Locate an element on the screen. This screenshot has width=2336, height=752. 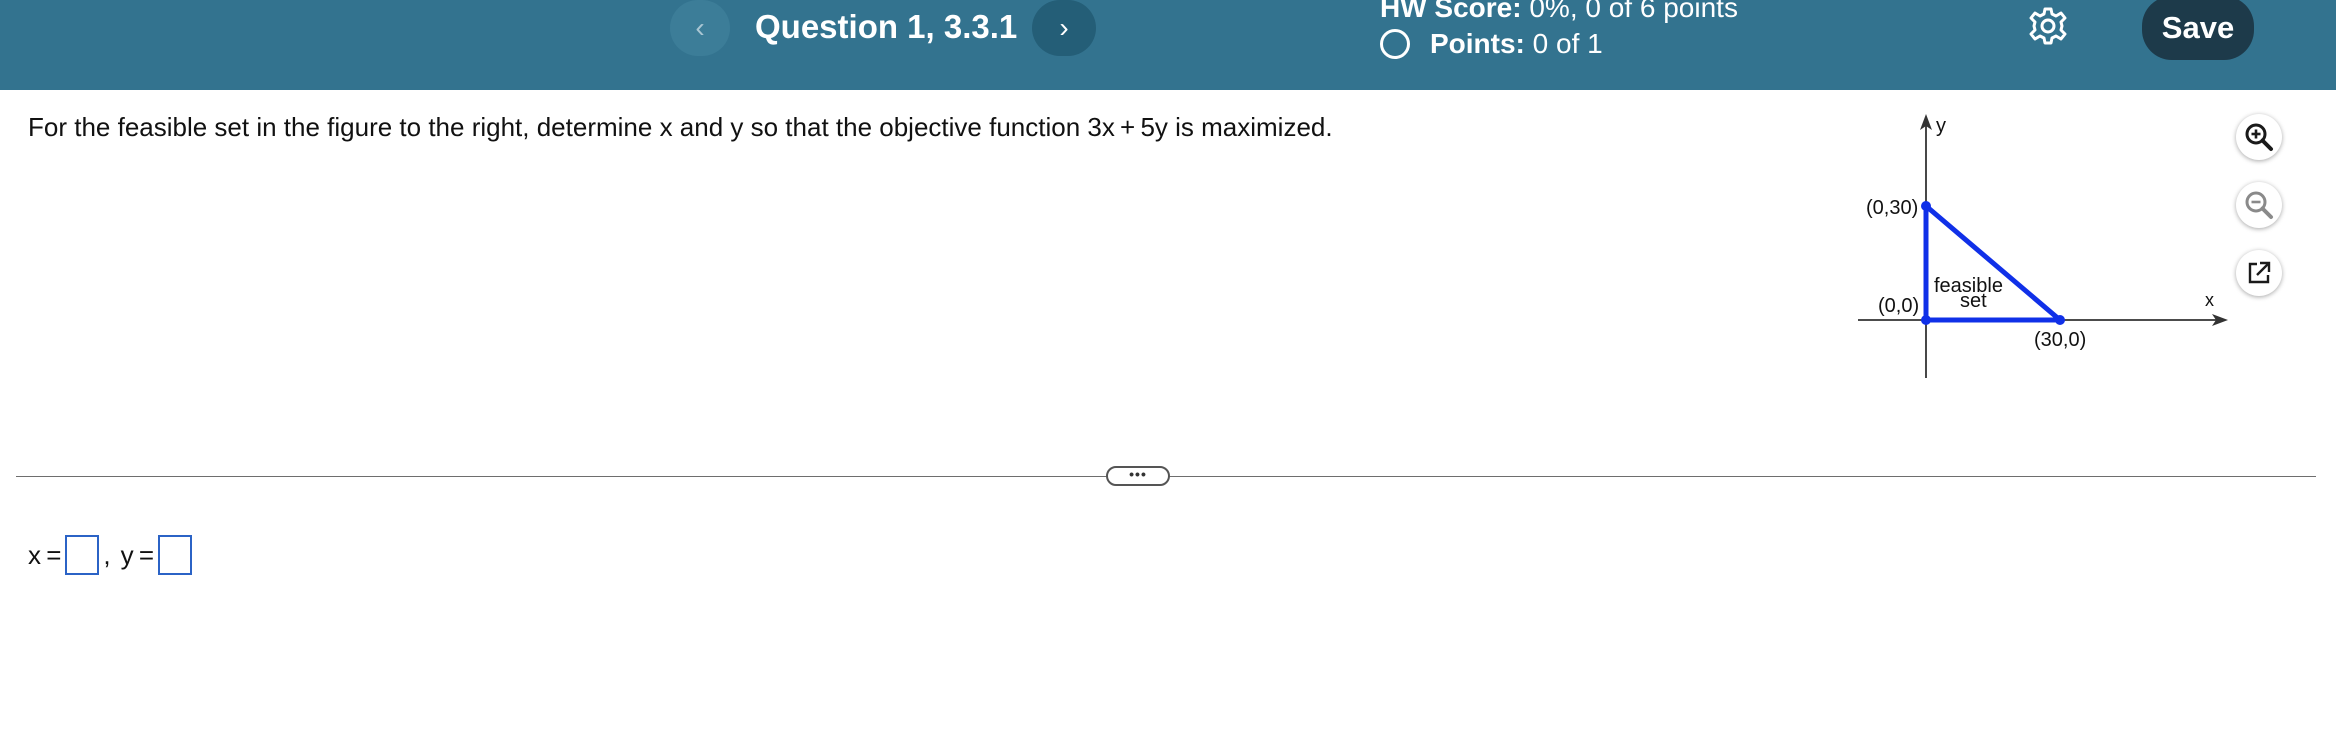
gear-icon is located at coordinates (2048, 26).